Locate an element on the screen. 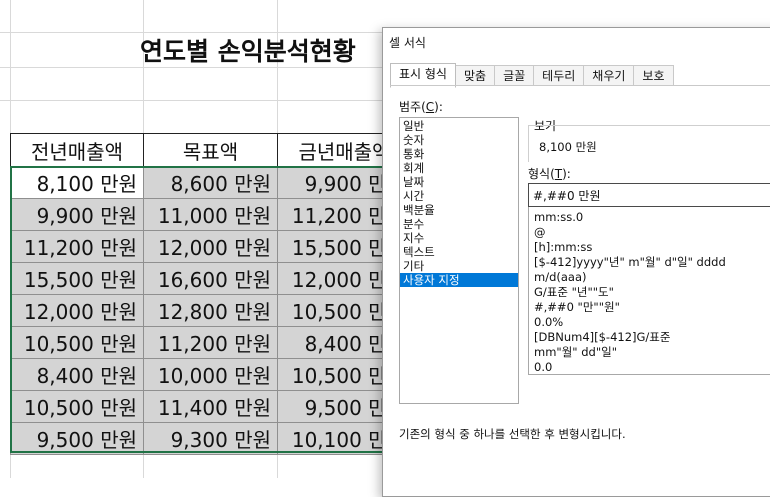  table-row: 15,500 만원 16,600 만원 12,000 만원 is located at coordinates (211, 278).